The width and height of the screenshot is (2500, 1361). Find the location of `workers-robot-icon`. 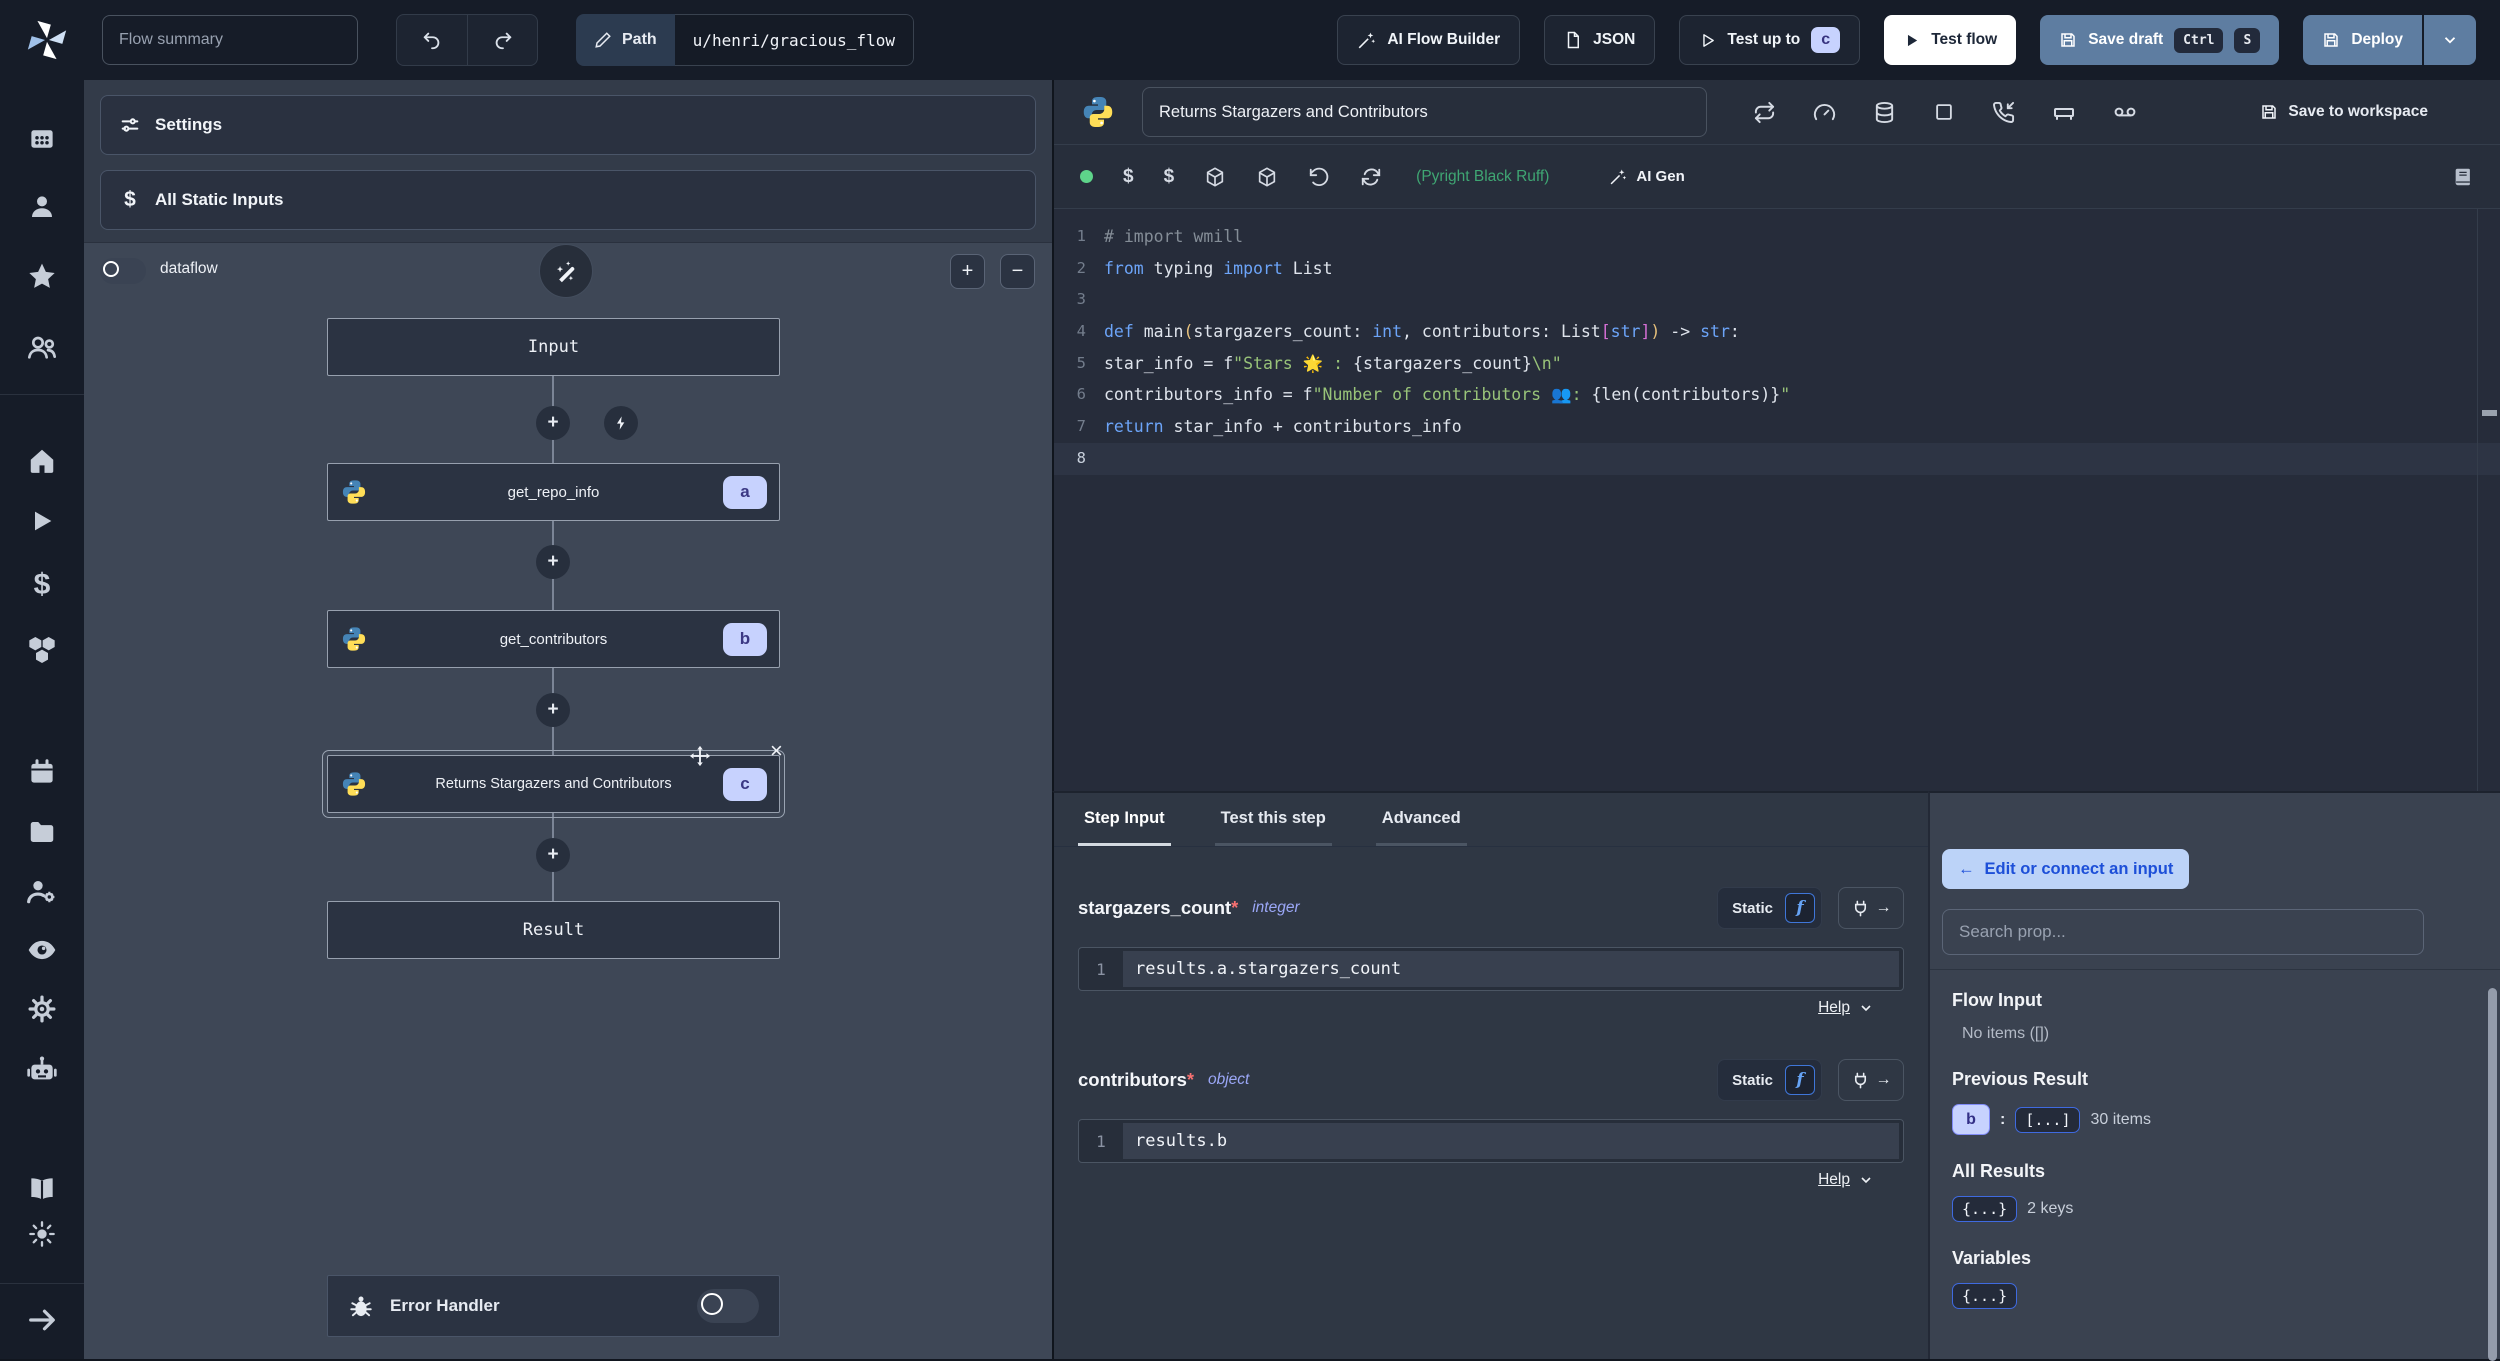

workers-robot-icon is located at coordinates (42, 1070).